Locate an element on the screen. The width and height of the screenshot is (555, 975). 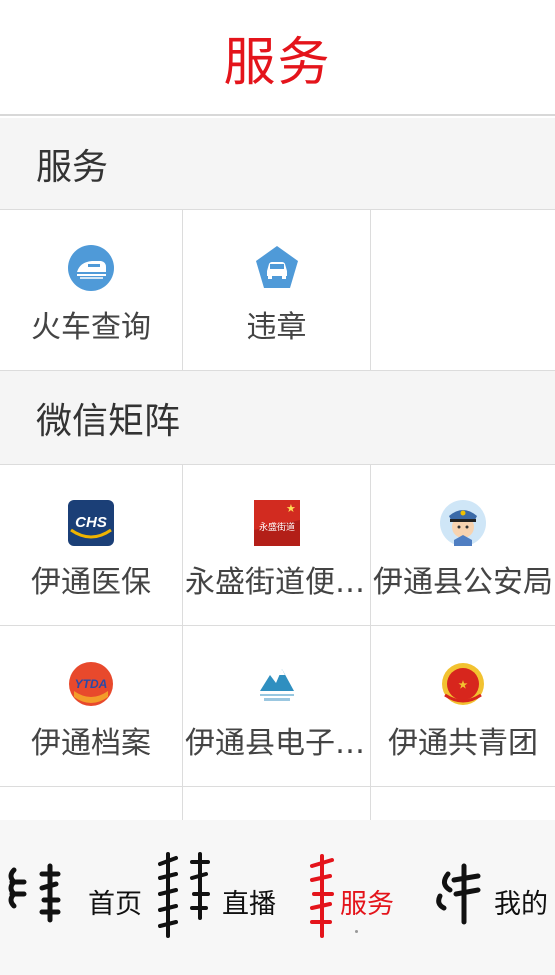
wechat-label: 永盛街道便民服务 is located at coordinates (276, 582).